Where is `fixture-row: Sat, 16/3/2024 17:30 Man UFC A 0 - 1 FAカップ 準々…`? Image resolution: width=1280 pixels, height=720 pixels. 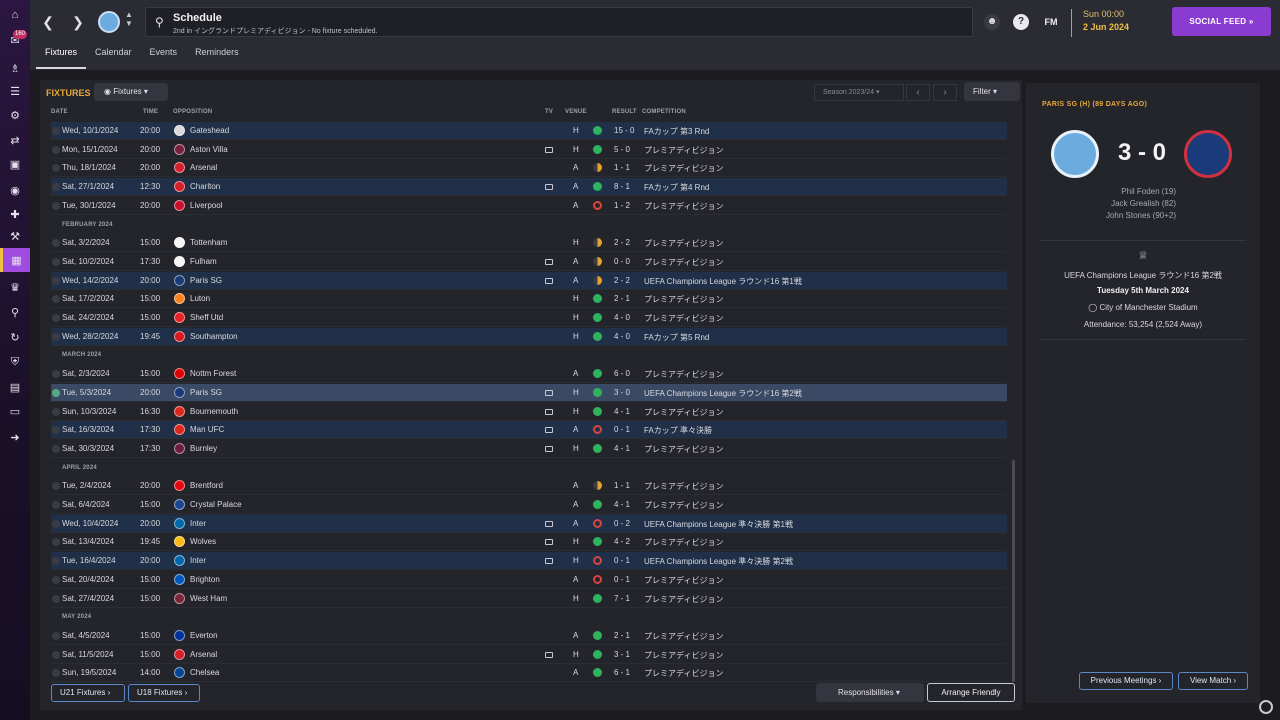
fixture-row: Sat, 16/3/2024 17:30 Man UFC A 0 - 1 FAカップ 準々… is located at coordinates (529, 430).